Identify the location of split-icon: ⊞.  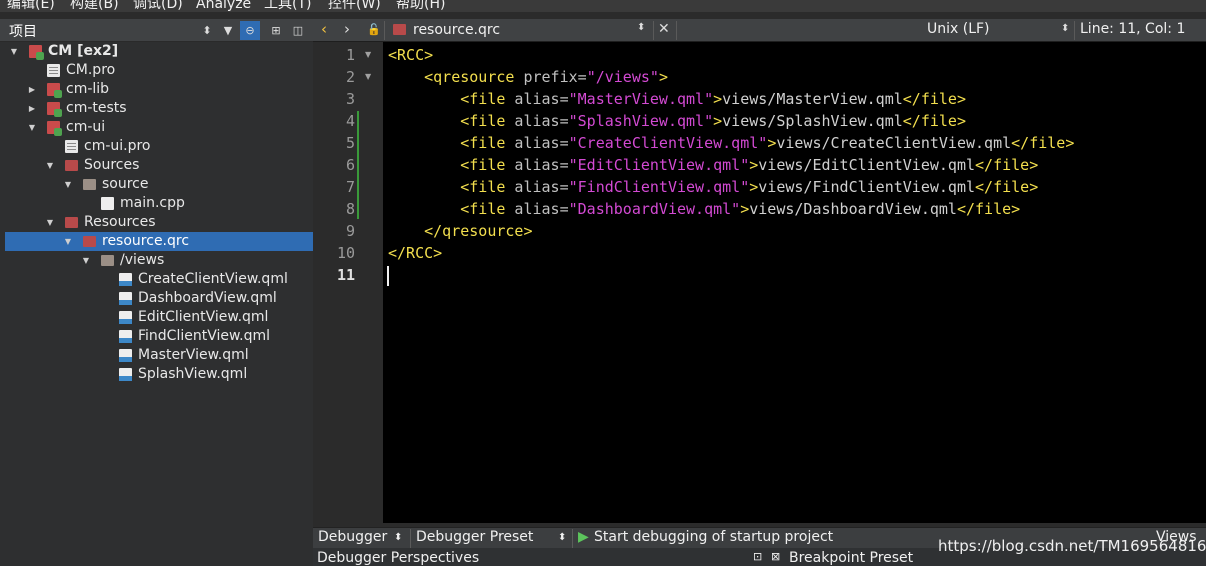
(276, 30).